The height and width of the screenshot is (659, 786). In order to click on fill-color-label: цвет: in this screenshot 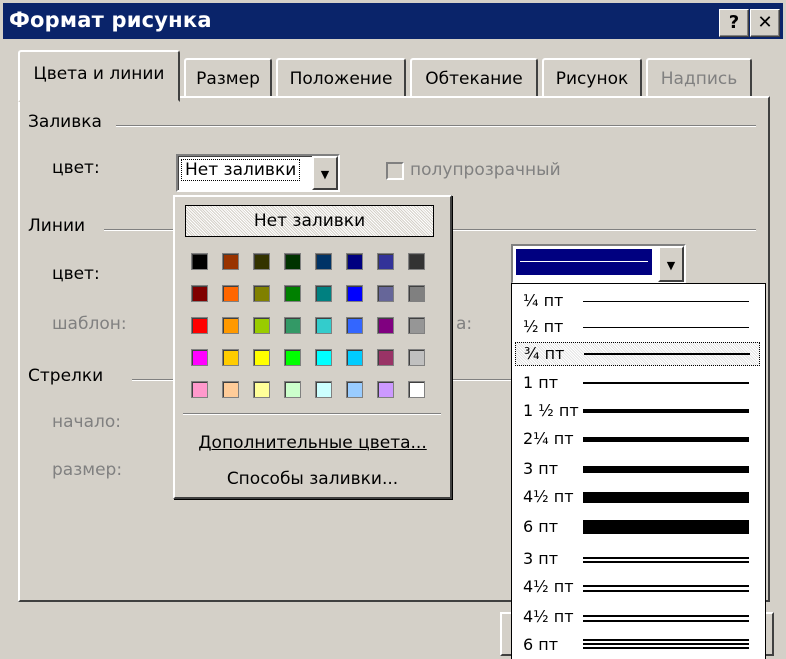, I will do `click(76, 168)`.